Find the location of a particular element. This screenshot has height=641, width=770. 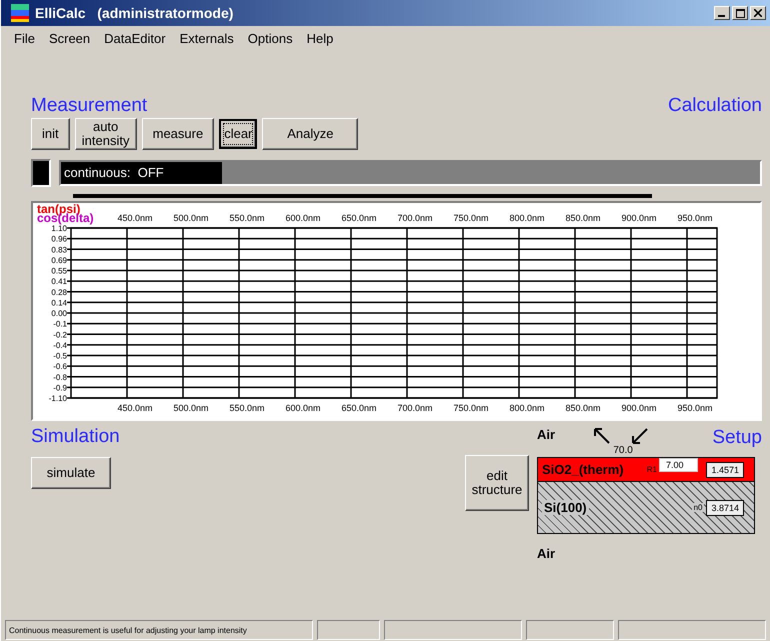

menu-item: Screen is located at coordinates (70, 38).